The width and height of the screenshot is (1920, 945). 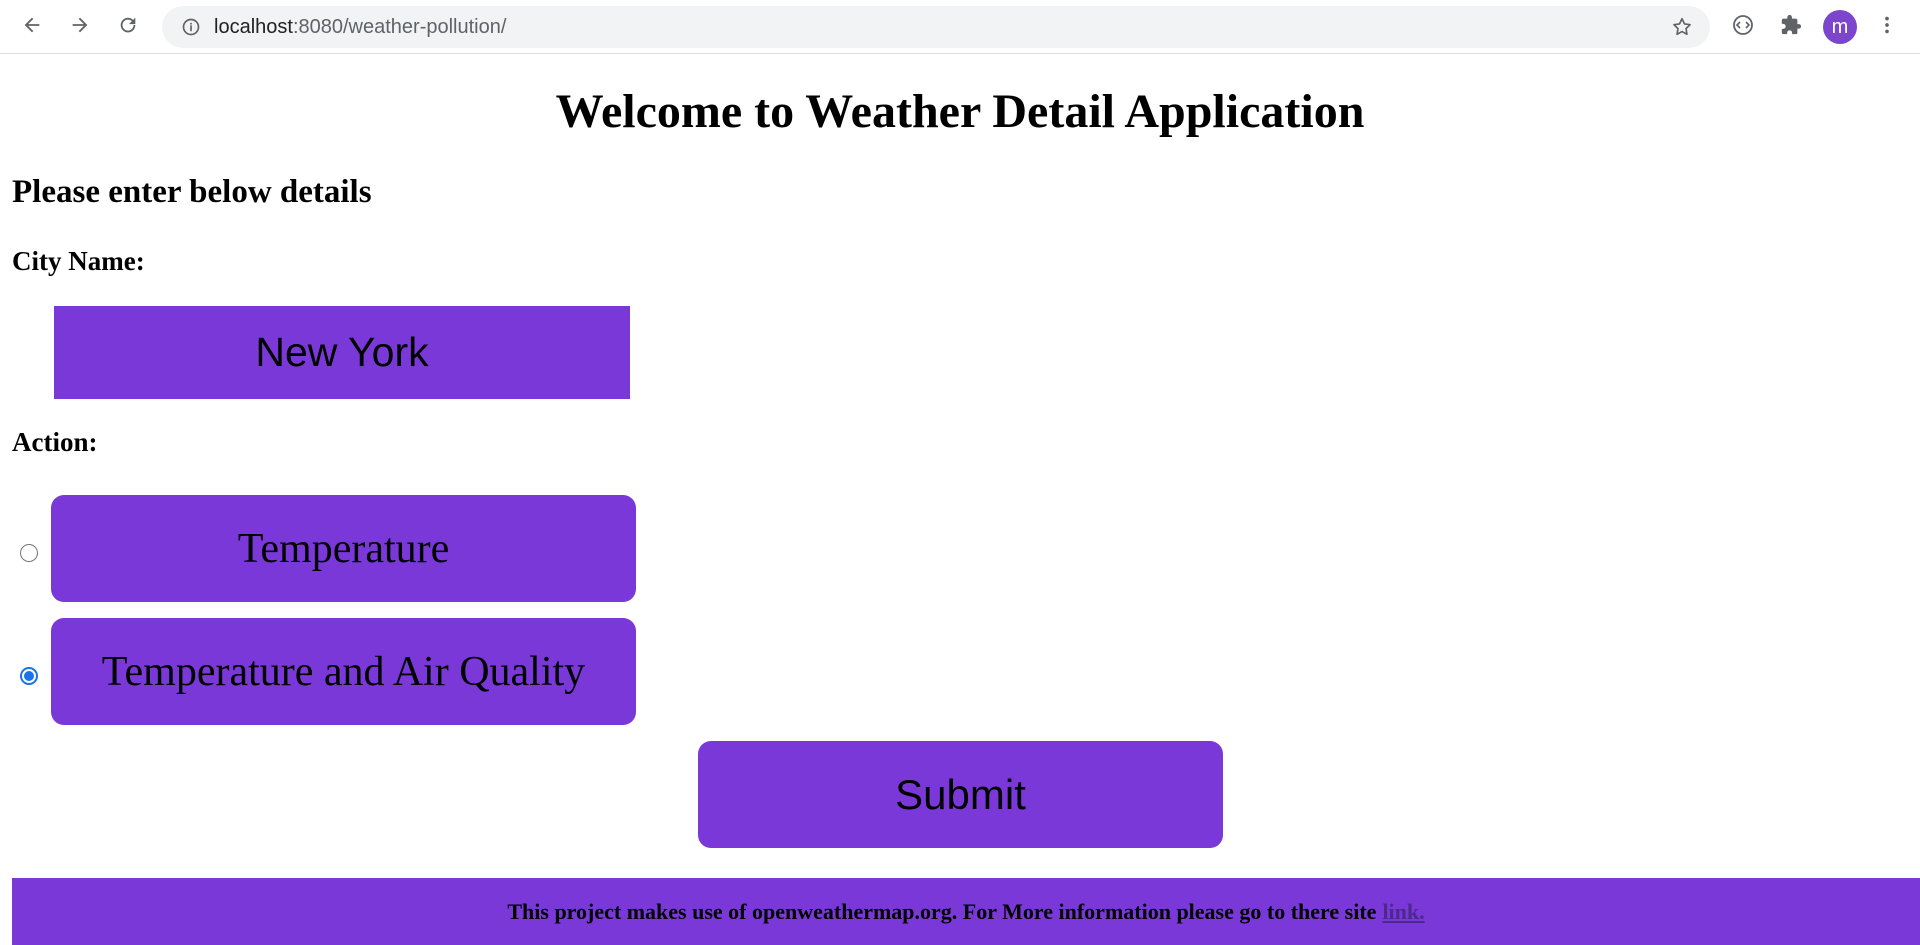 What do you see at coordinates (253, 26) in the screenshot?
I see `url-host: localhost` at bounding box center [253, 26].